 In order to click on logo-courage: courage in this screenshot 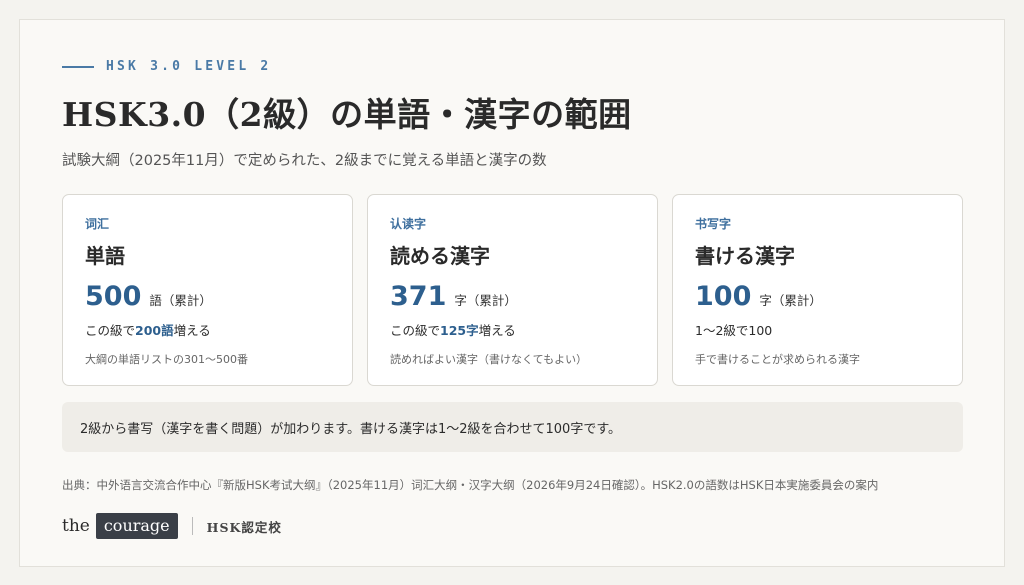, I will do `click(136, 526)`.